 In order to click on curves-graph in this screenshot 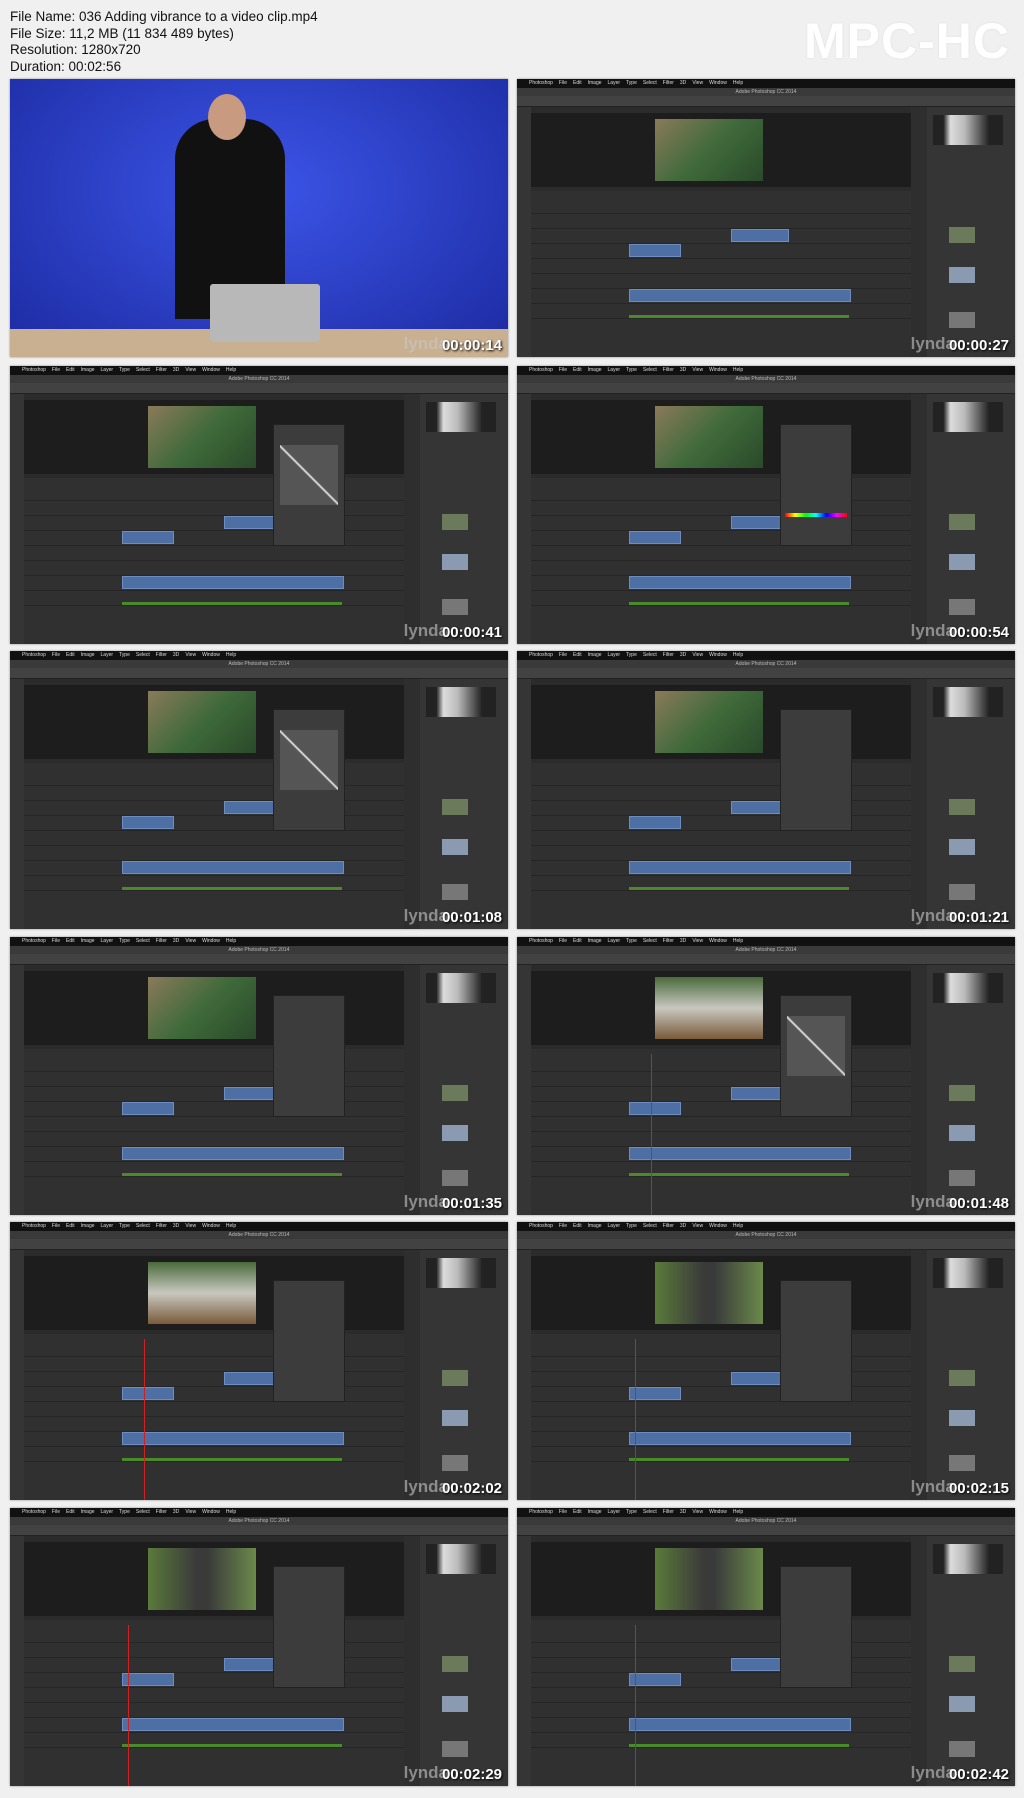, I will do `click(309, 760)`.